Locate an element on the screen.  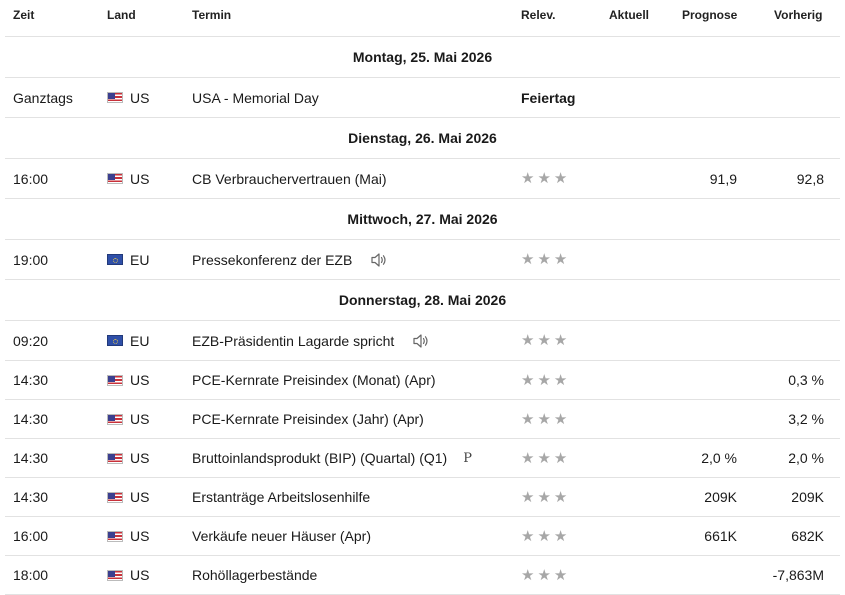
header-country: Land is located at coordinates (121, 15).